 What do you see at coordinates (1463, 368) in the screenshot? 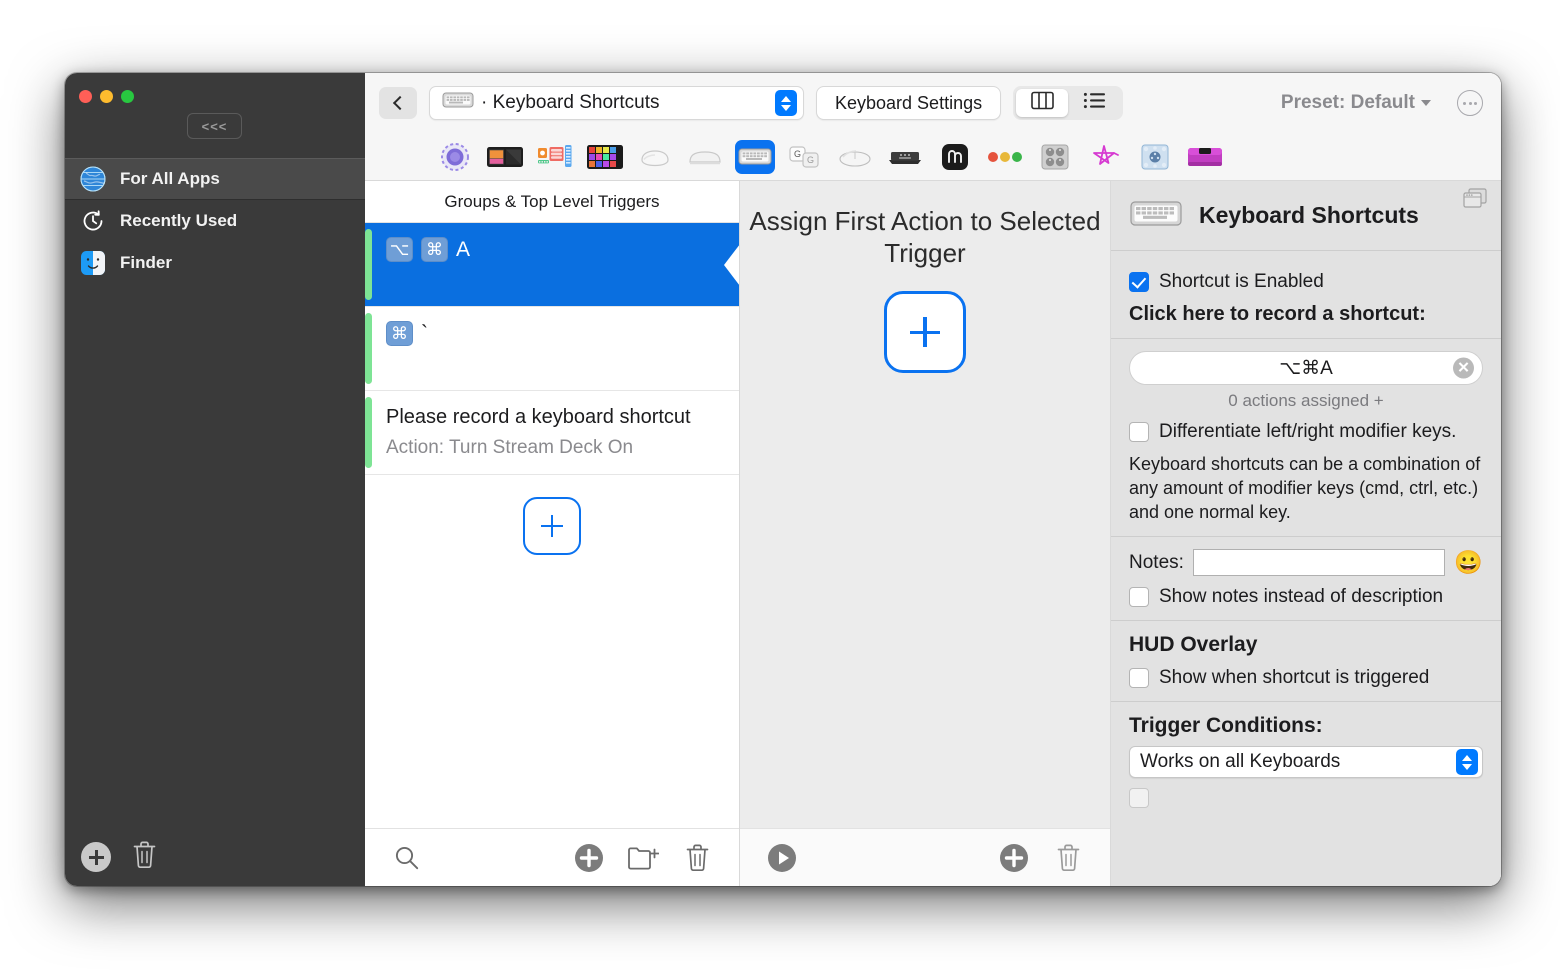
I see `clear-icon: ✕` at bounding box center [1463, 368].